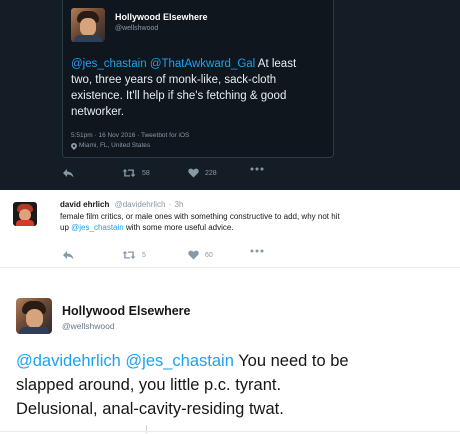 The height and width of the screenshot is (434, 460). Describe the element at coordinates (144, 255) in the screenshot. I see `retweet-count: 5` at that location.